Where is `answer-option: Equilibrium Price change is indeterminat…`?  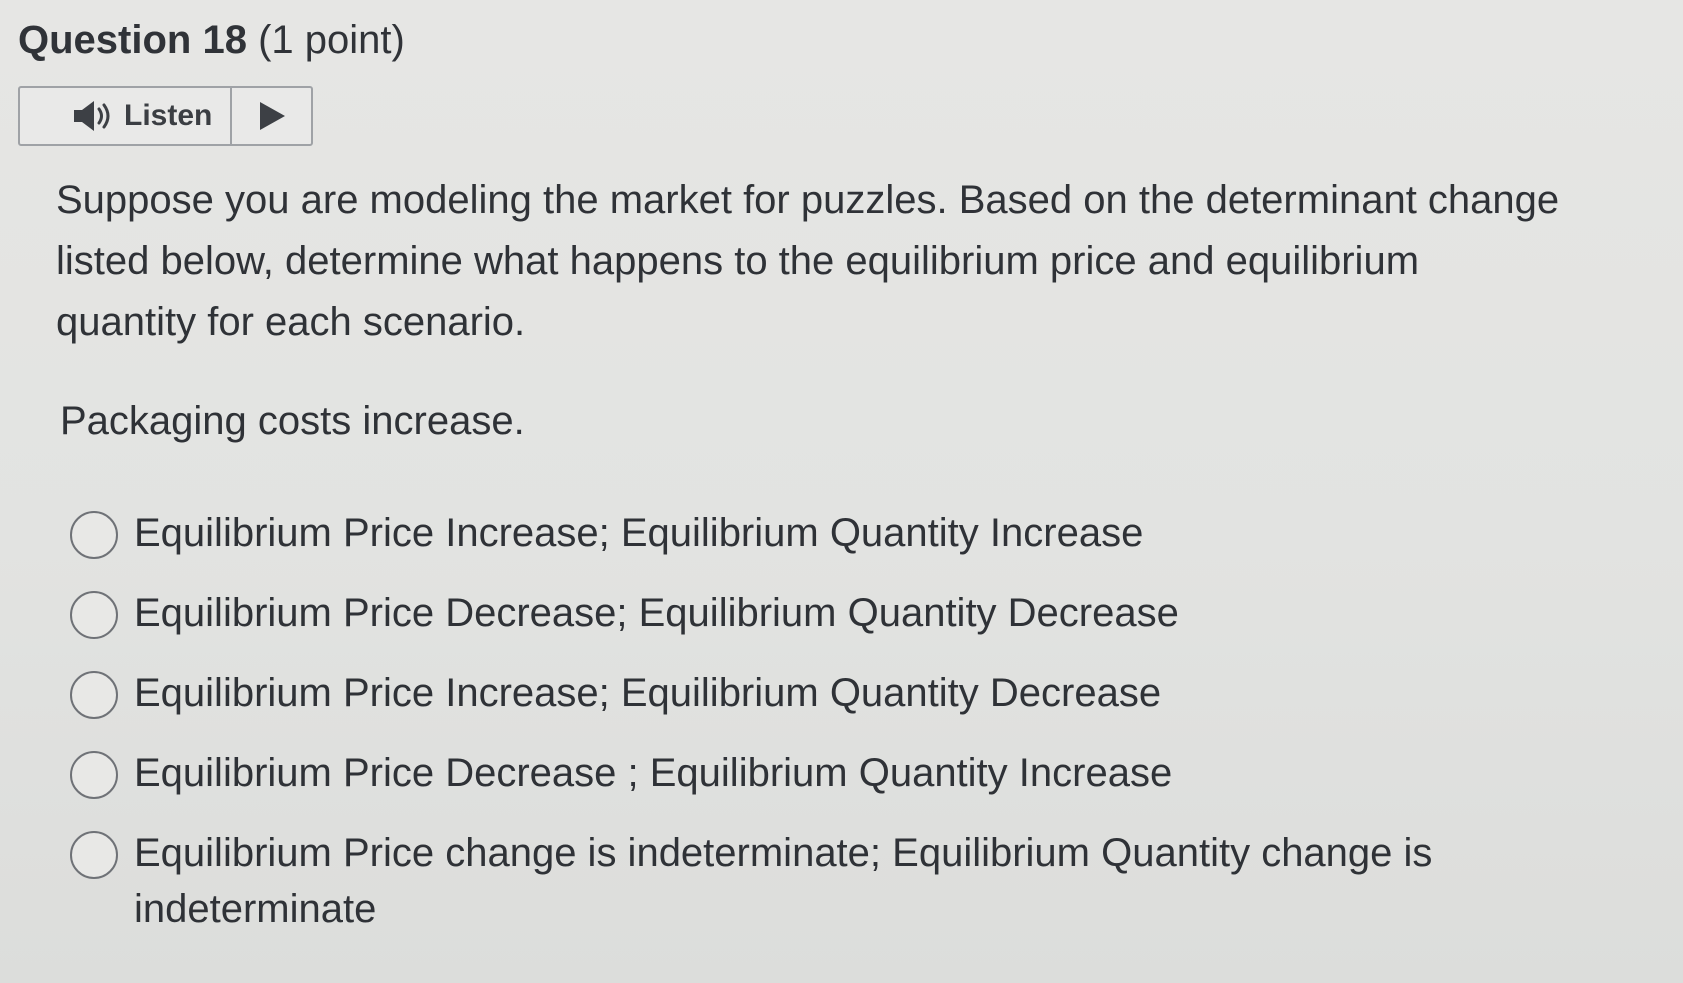 answer-option: Equilibrium Price change is indeterminat… is located at coordinates (818, 885).